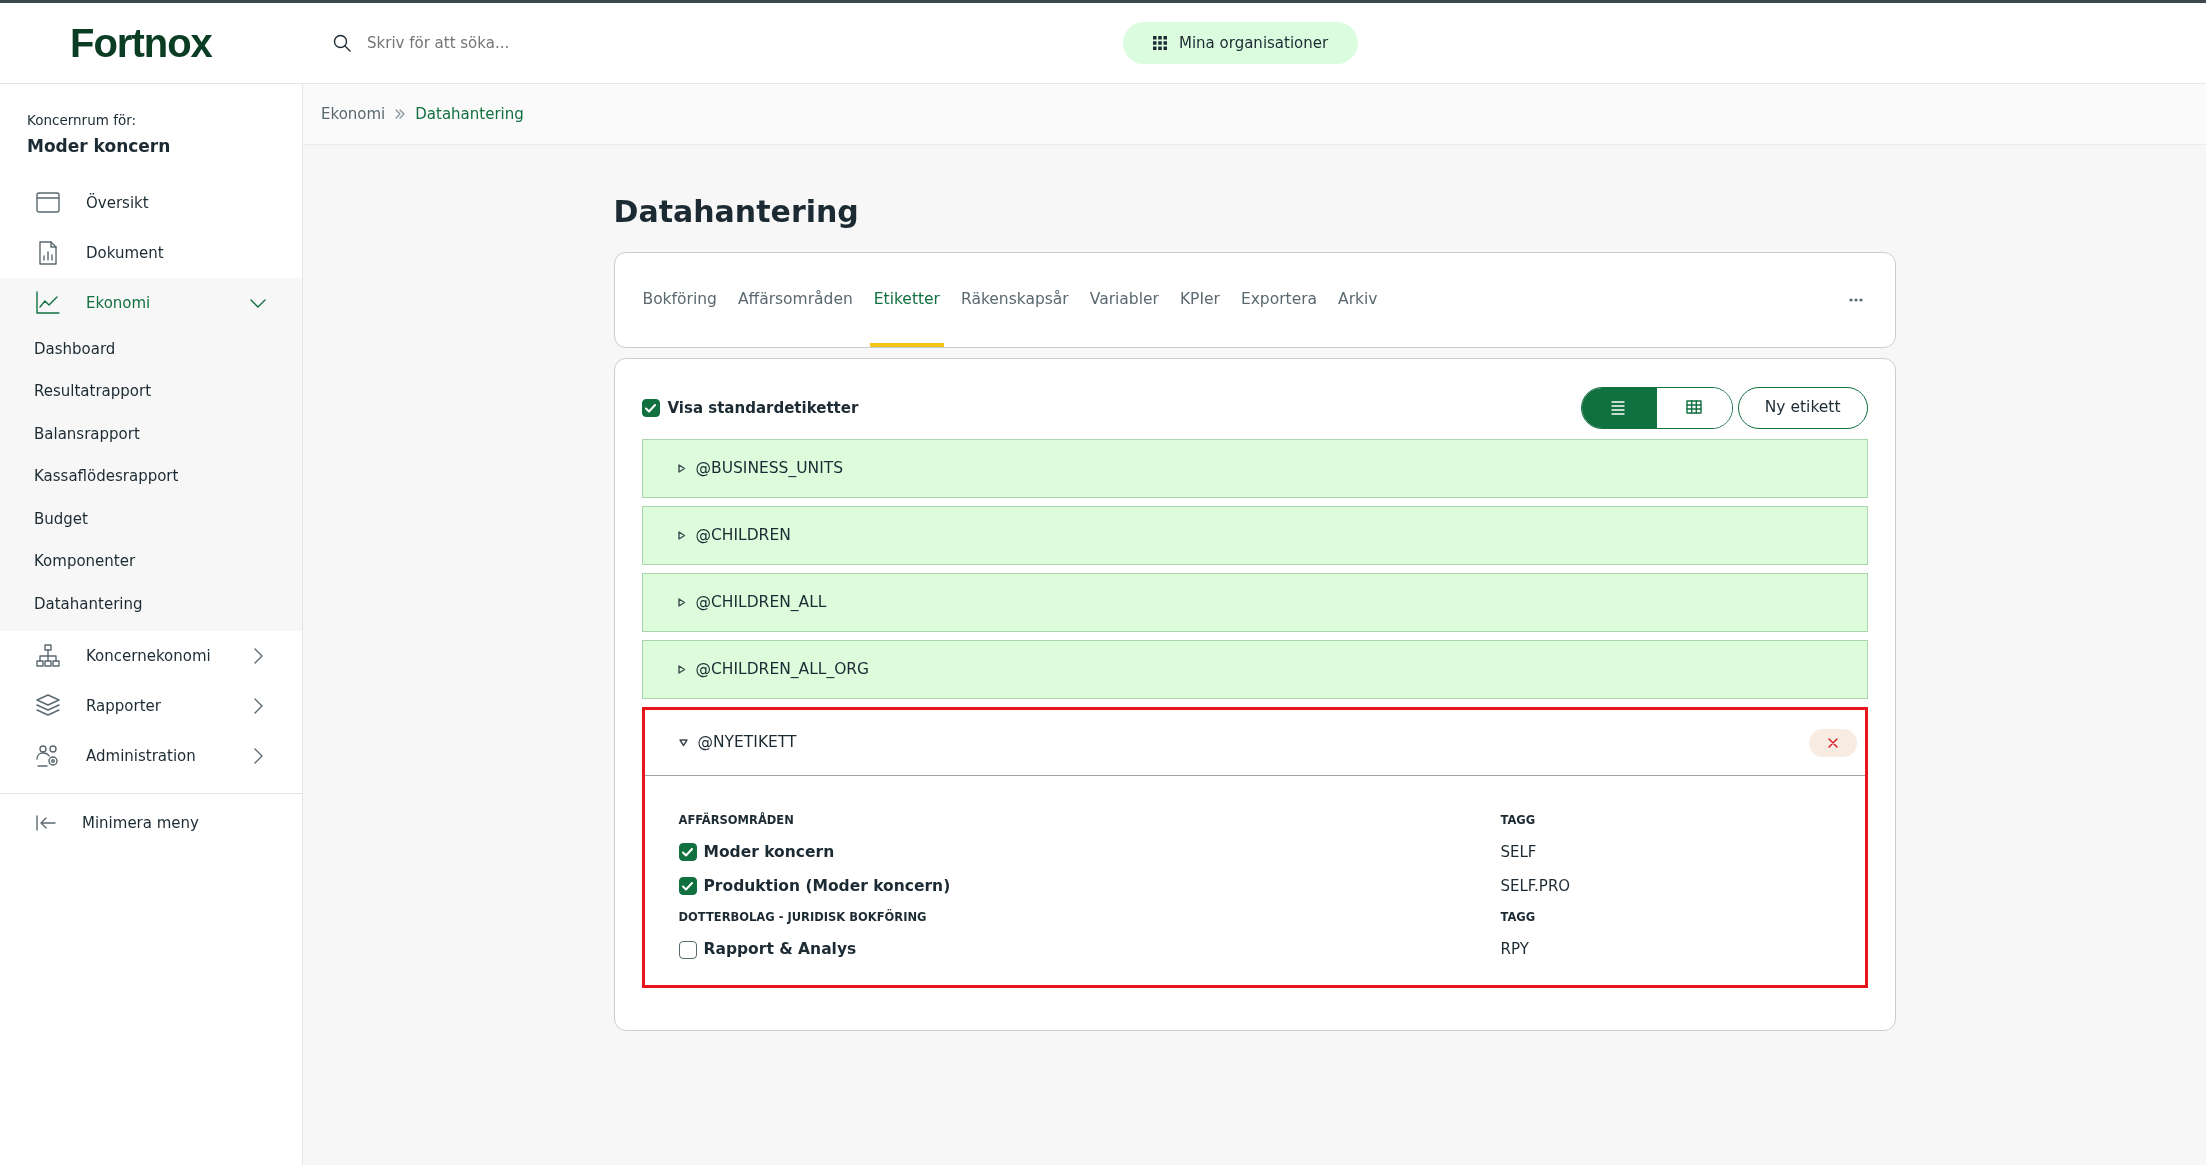 The width and height of the screenshot is (2206, 1165). What do you see at coordinates (763, 408) in the screenshot?
I see `checkbox-label: Visa standardetiketter` at bounding box center [763, 408].